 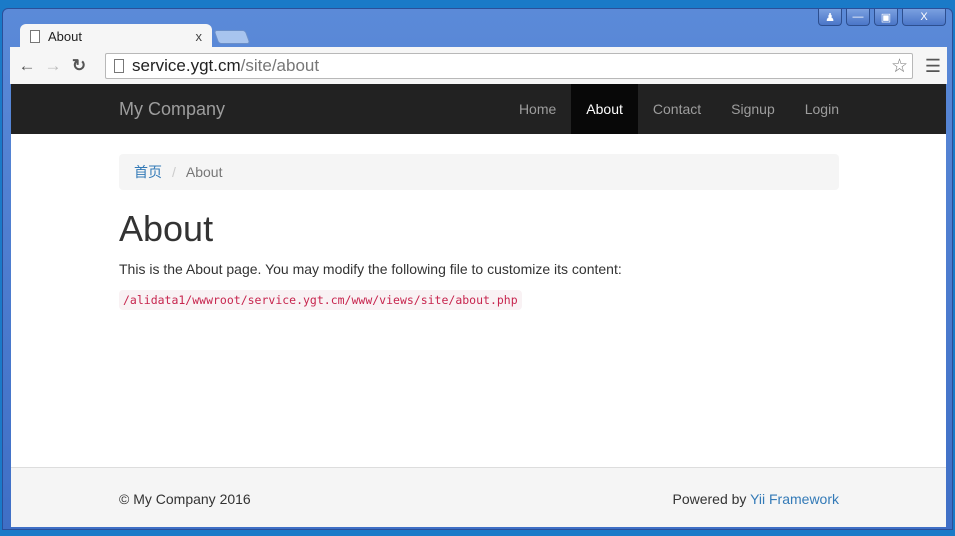 What do you see at coordinates (53, 66) in the screenshot?
I see `forward-icon: →` at bounding box center [53, 66].